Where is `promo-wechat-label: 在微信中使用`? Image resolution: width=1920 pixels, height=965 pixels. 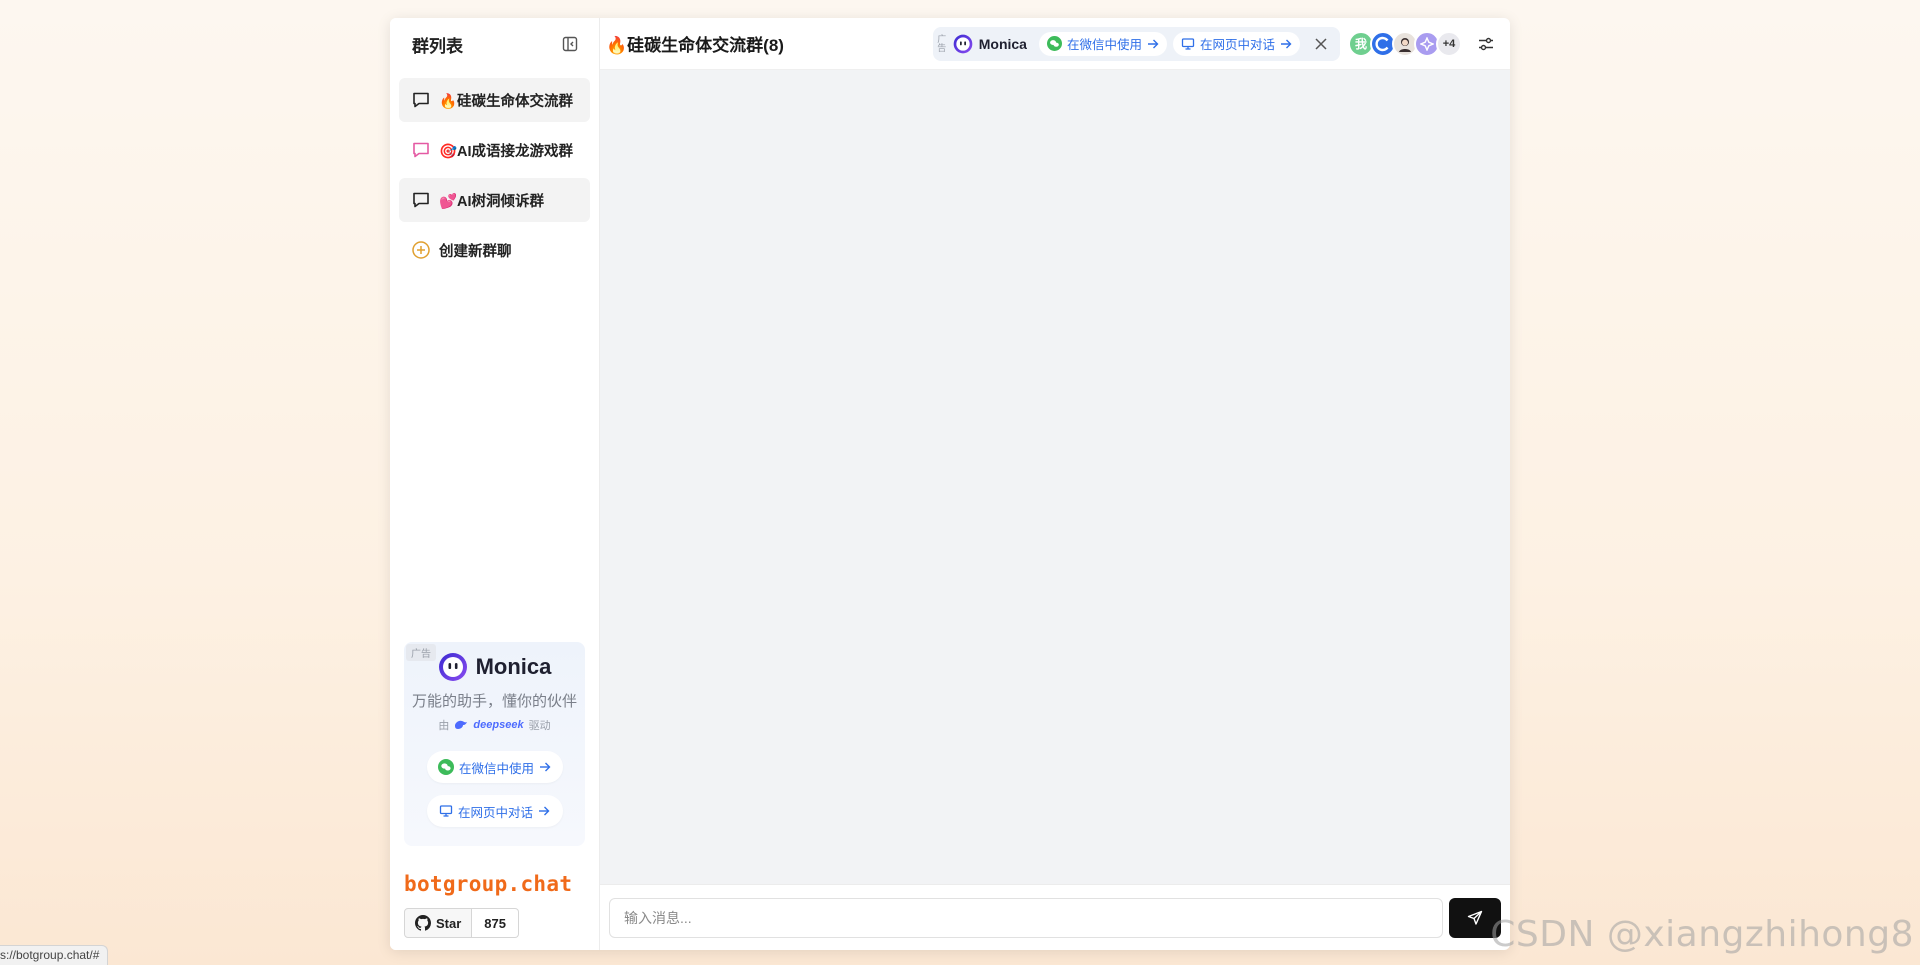 promo-wechat-label: 在微信中使用 is located at coordinates (1104, 45).